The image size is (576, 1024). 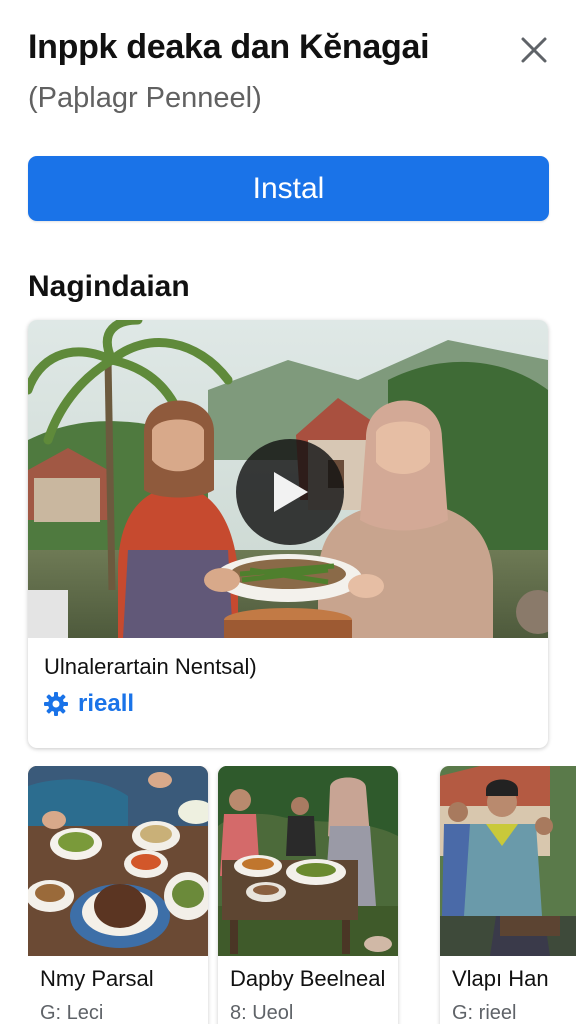 I want to click on play-button, so click(x=290, y=492).